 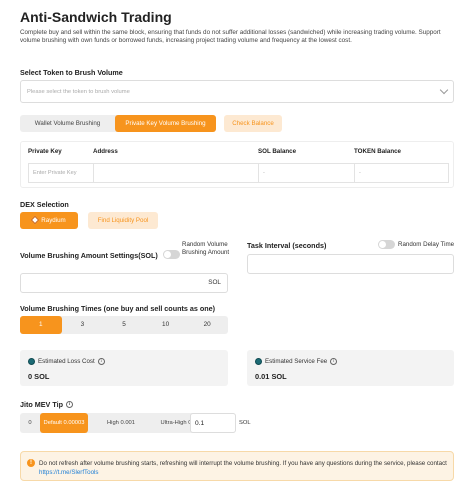 I want to click on estimated-loss-value: 0 SOL, so click(x=39, y=376).